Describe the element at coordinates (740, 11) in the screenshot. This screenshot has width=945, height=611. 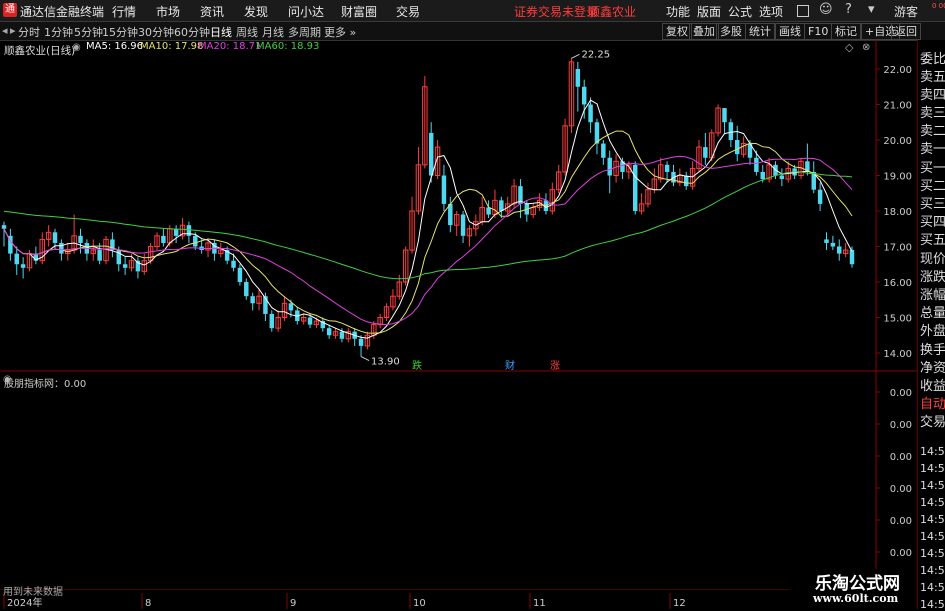
I see `menu-formula: 公式` at that location.